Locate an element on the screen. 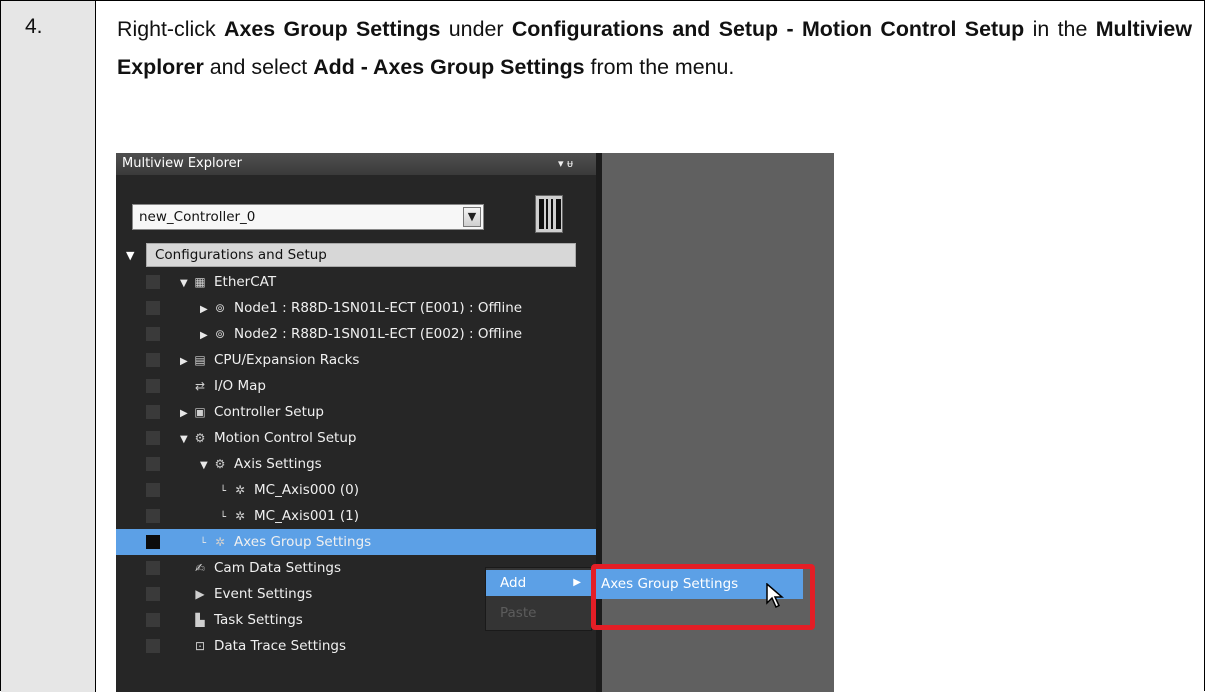  task-icon: ▙ is located at coordinates (200, 620).